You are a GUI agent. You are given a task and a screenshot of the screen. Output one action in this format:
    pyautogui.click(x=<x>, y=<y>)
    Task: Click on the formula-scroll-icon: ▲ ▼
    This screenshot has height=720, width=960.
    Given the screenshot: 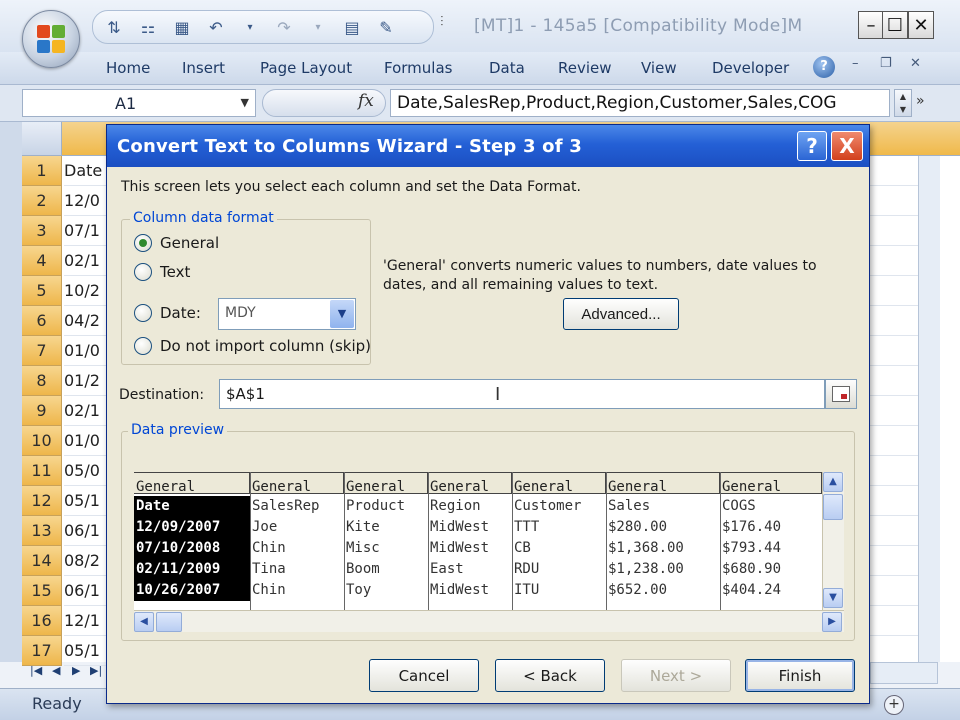 What is the action you would take?
    pyautogui.click(x=903, y=103)
    